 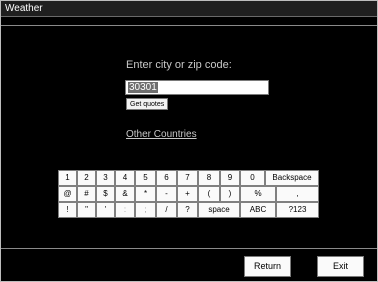 I want to click on key-1: 1, so click(x=67, y=178).